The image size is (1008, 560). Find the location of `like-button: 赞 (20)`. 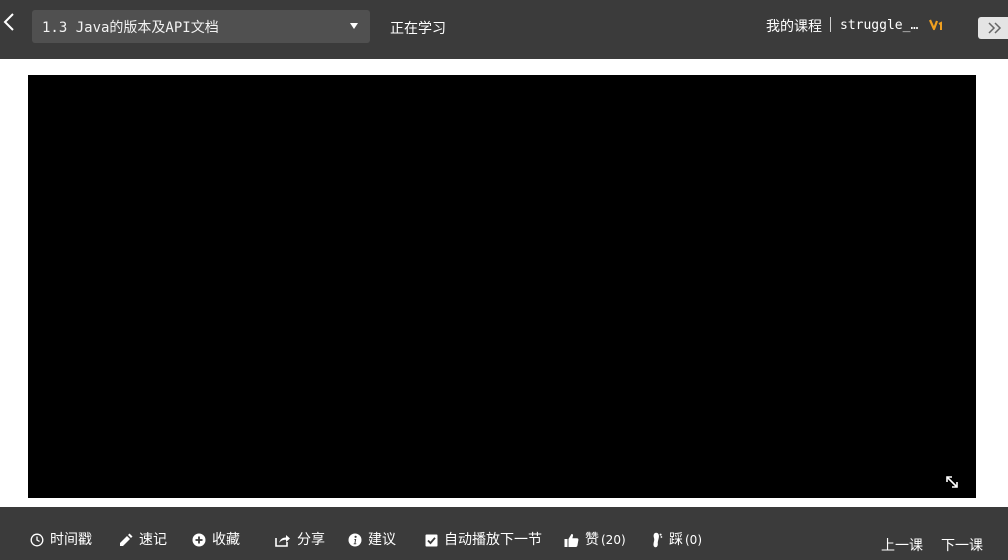

like-button: 赞 (20) is located at coordinates (595, 540).